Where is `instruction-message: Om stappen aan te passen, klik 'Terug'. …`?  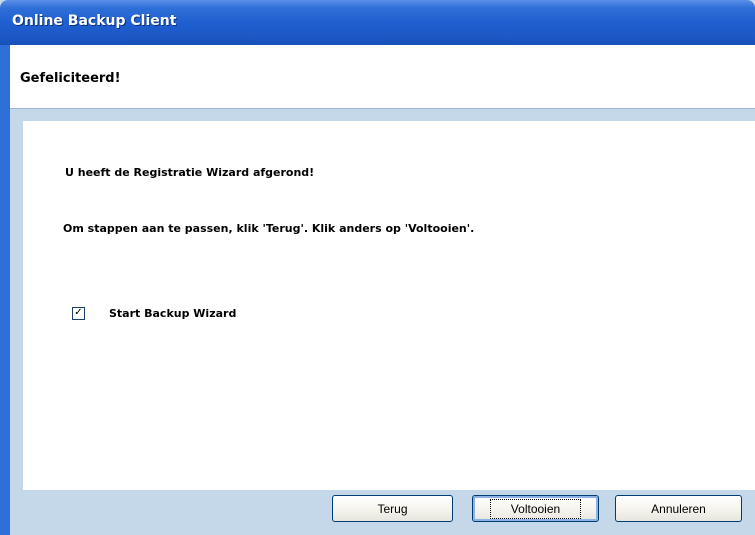
instruction-message: Om stappen aan te passen, klik 'Terug'. … is located at coordinates (269, 228).